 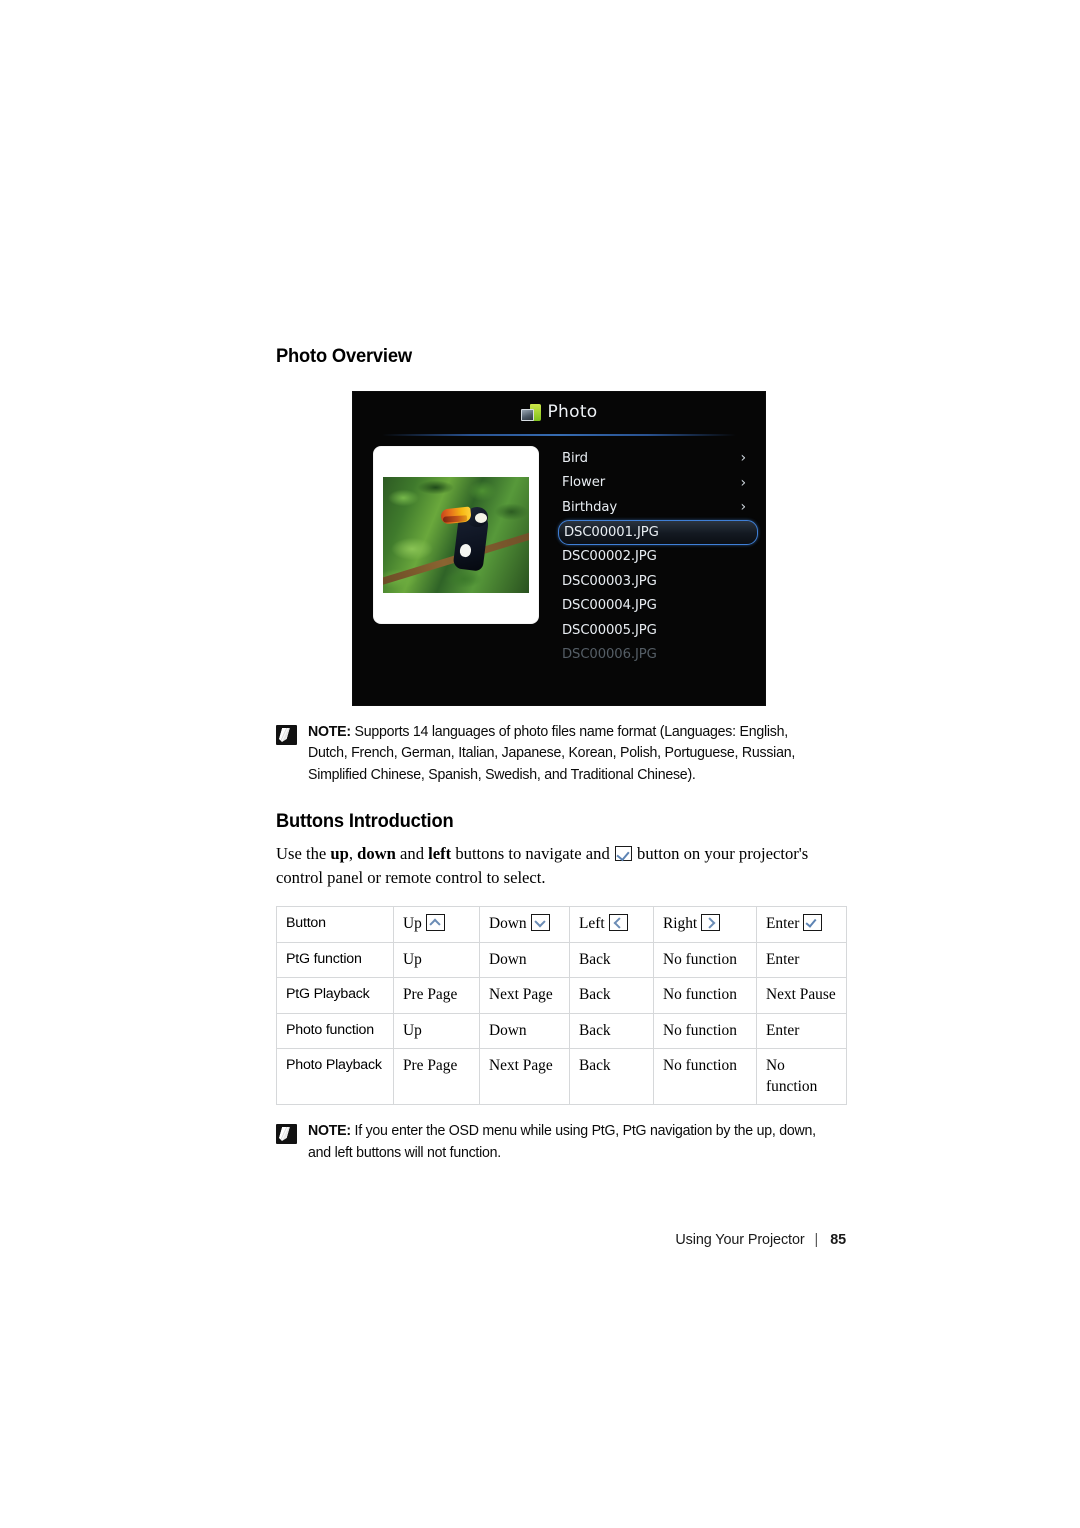 I want to click on list-item: Flower ›, so click(x=658, y=483).